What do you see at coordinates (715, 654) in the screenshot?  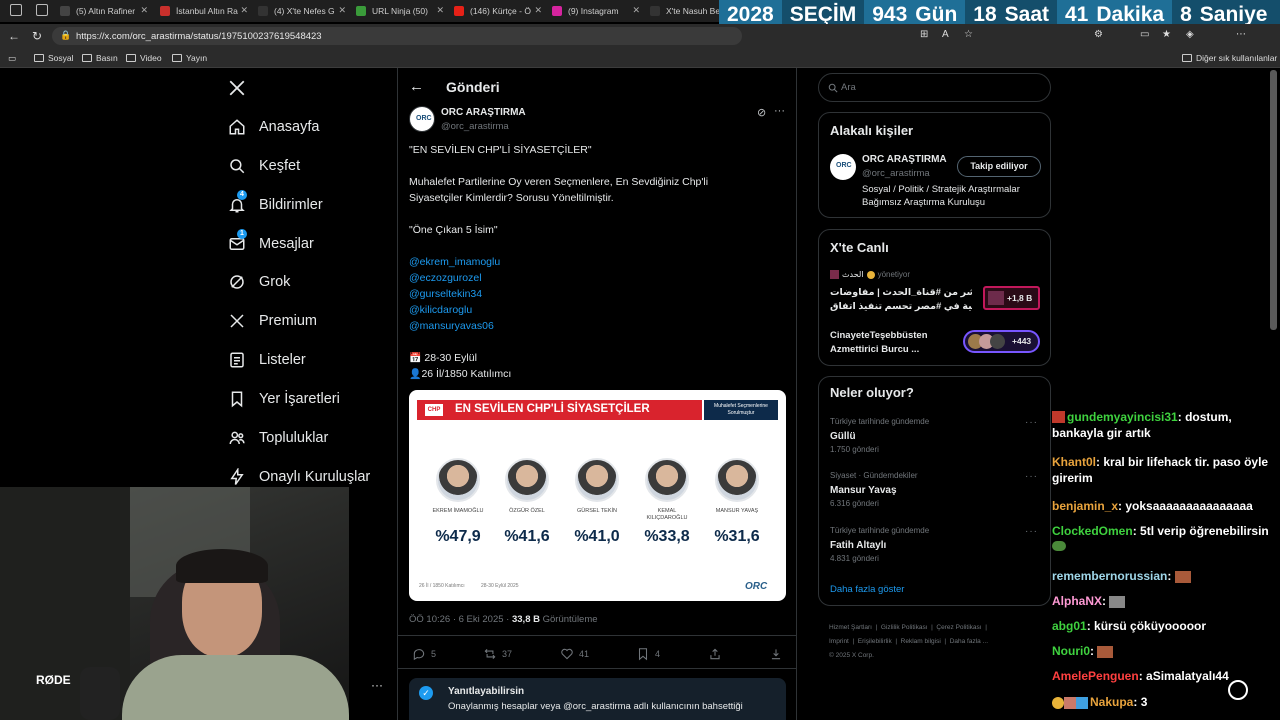 I see `share-button` at bounding box center [715, 654].